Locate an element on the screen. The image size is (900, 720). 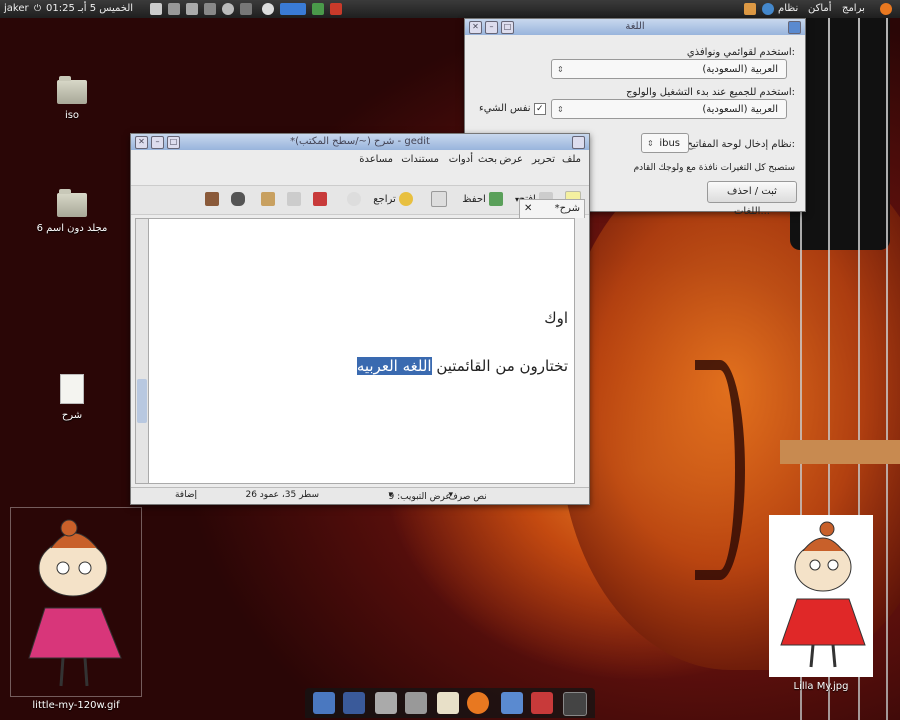
redo-button is located at coordinates (354, 200).